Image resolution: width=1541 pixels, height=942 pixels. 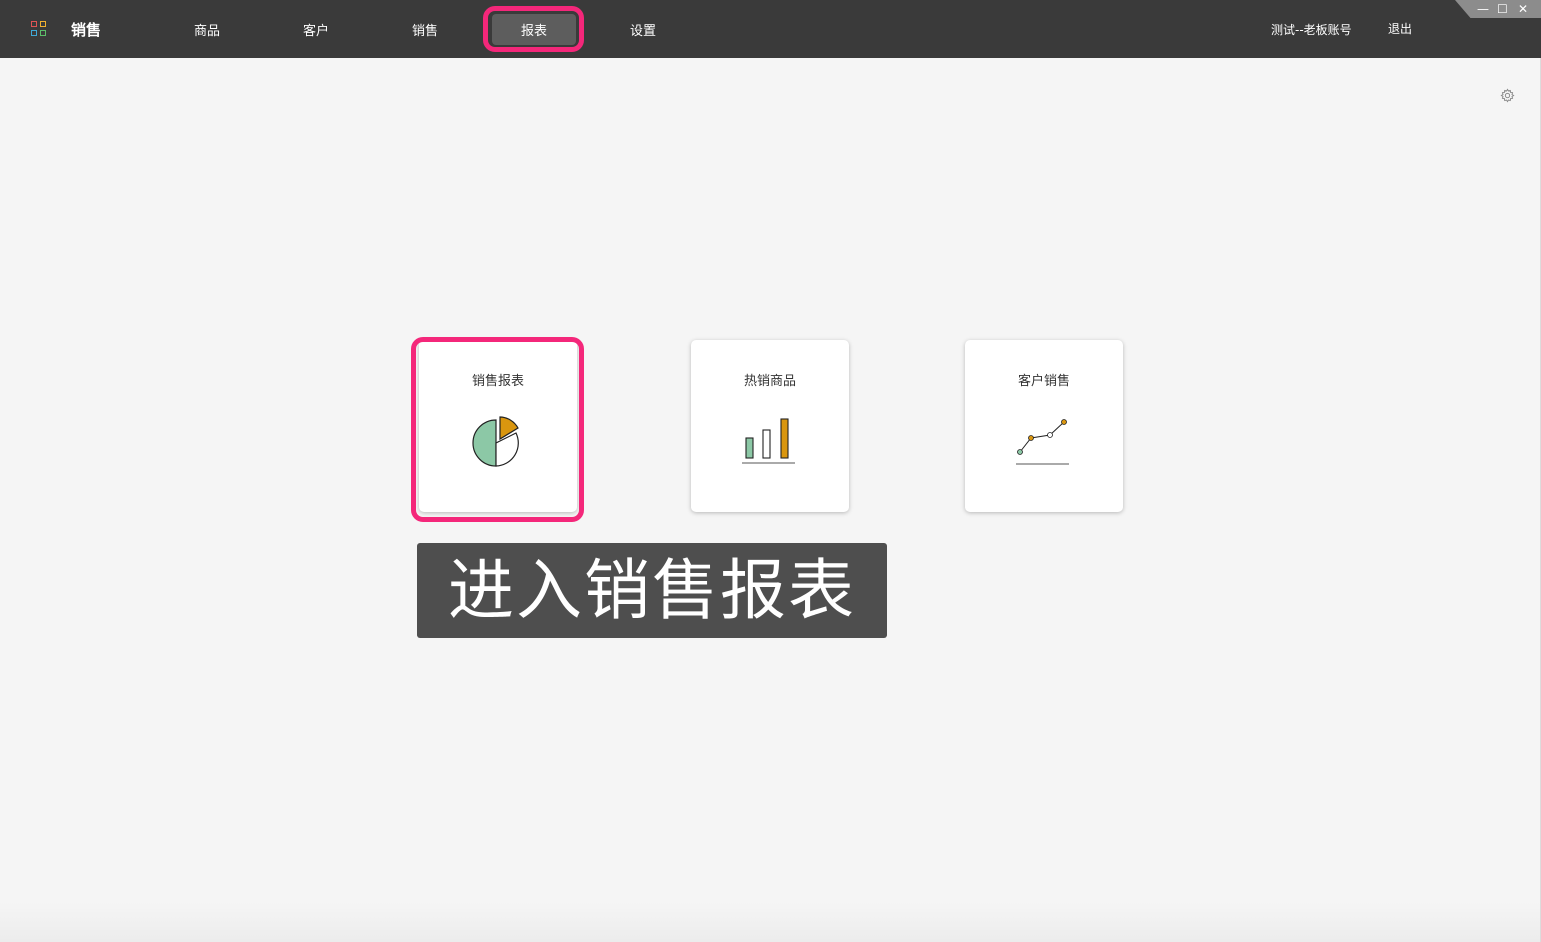 I want to click on logout-button: 退出, so click(x=1400, y=28).